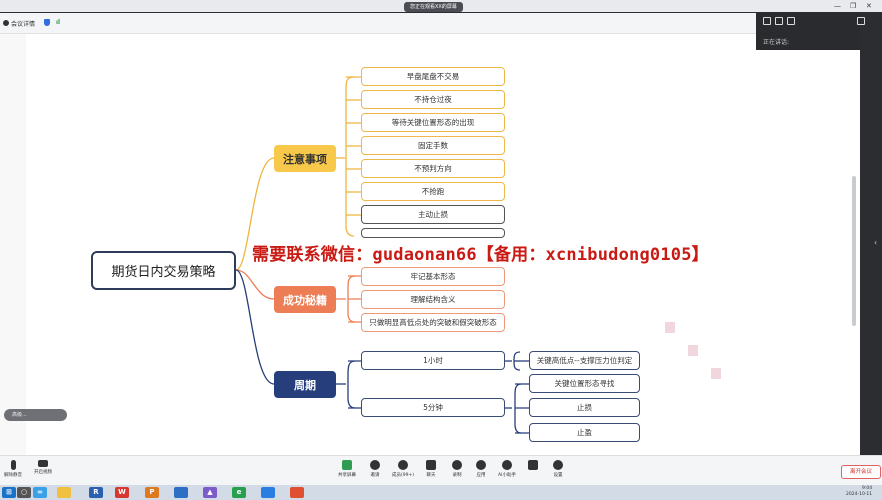  Describe the element at coordinates (297, 492) in the screenshot. I see `office-icon` at that location.